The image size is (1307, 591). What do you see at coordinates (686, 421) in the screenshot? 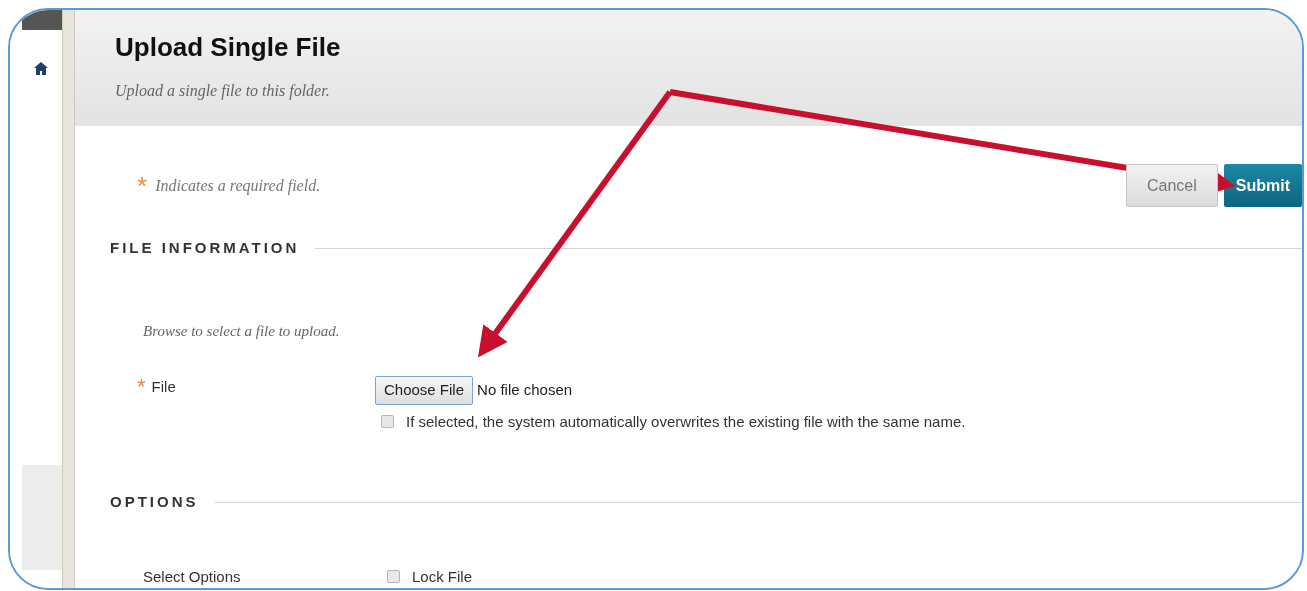
I see `checkbox-label: If selected, the system automatically overwrites the existing file with the same name.` at bounding box center [686, 421].